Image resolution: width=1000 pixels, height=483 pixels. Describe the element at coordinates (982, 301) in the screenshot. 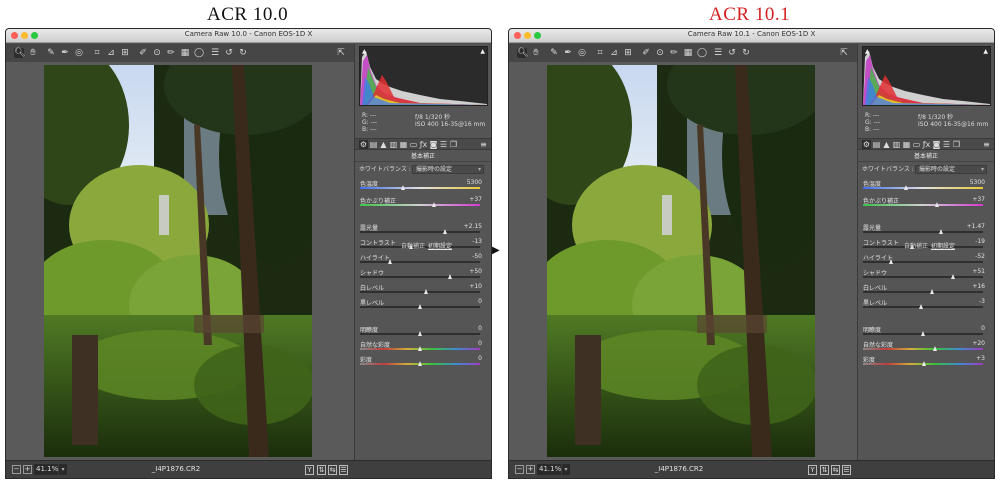

I see `slider-value-blacks: -3` at that location.